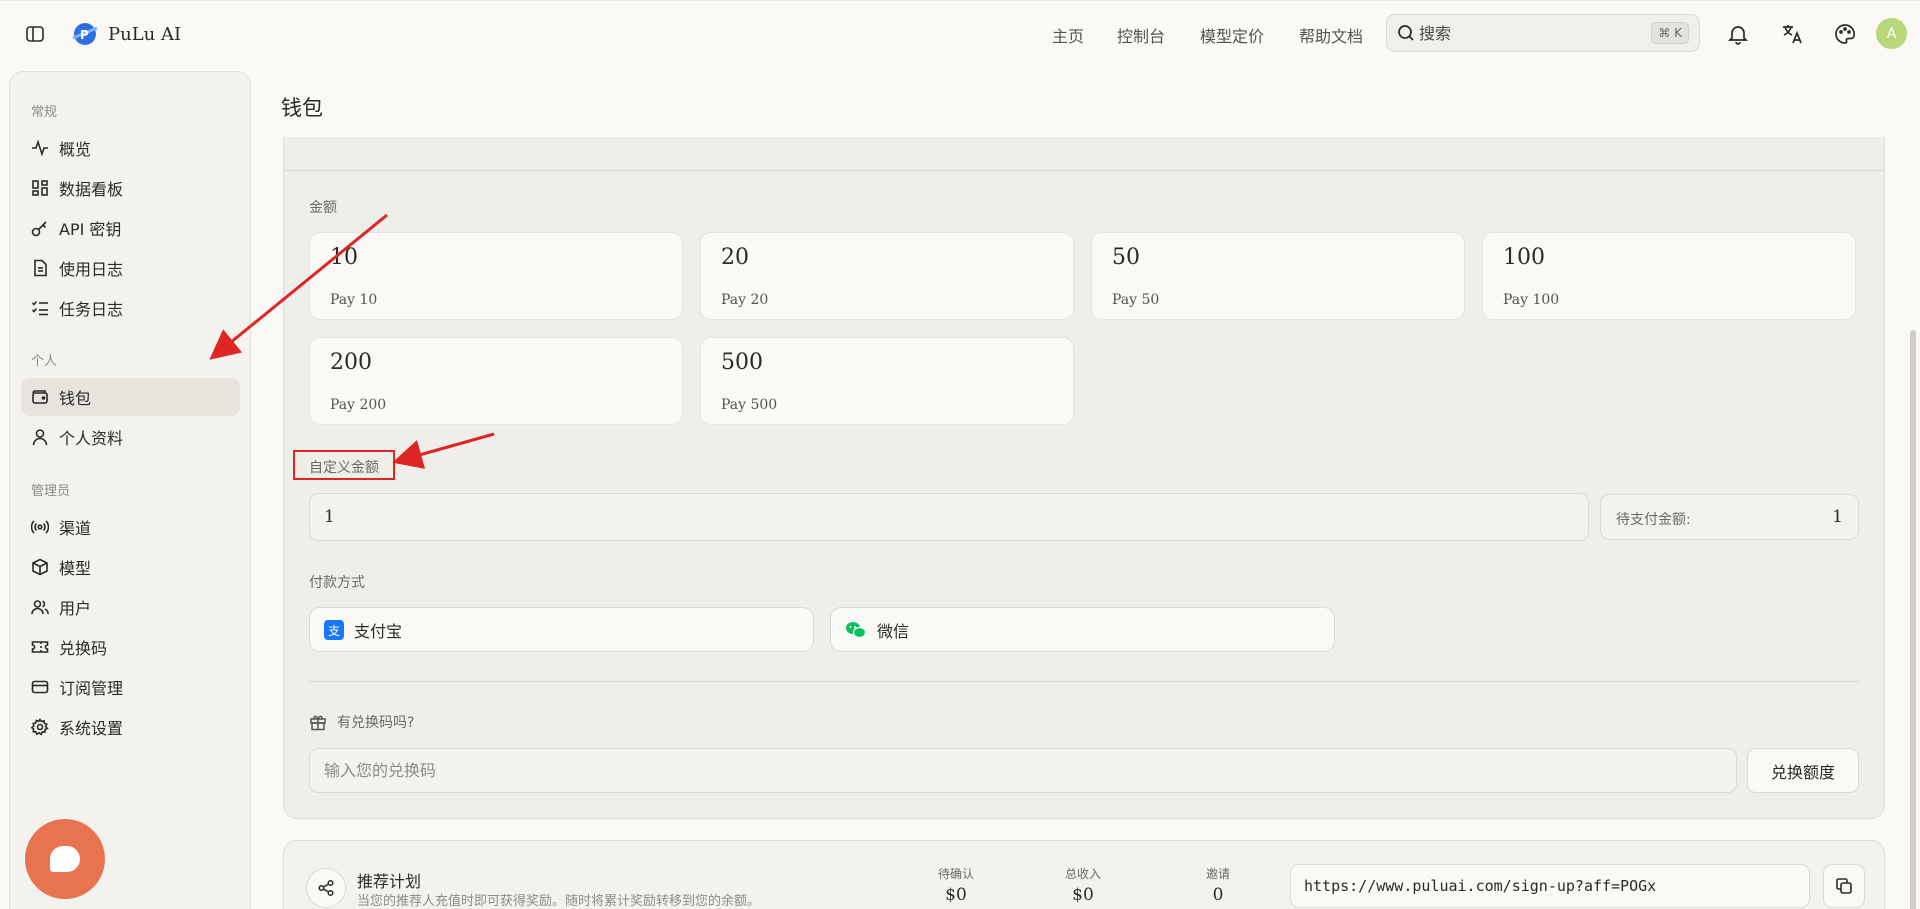 The width and height of the screenshot is (1920, 909). What do you see at coordinates (130, 268) in the screenshot?
I see `sidebar-item-usage-logs: 使用日志` at bounding box center [130, 268].